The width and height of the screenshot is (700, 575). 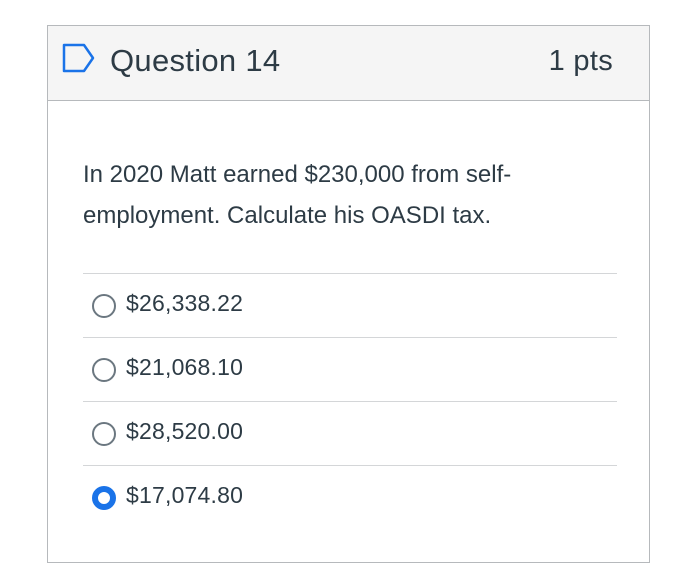 What do you see at coordinates (348, 63) in the screenshot?
I see `question-header: Question 14 1 pts` at bounding box center [348, 63].